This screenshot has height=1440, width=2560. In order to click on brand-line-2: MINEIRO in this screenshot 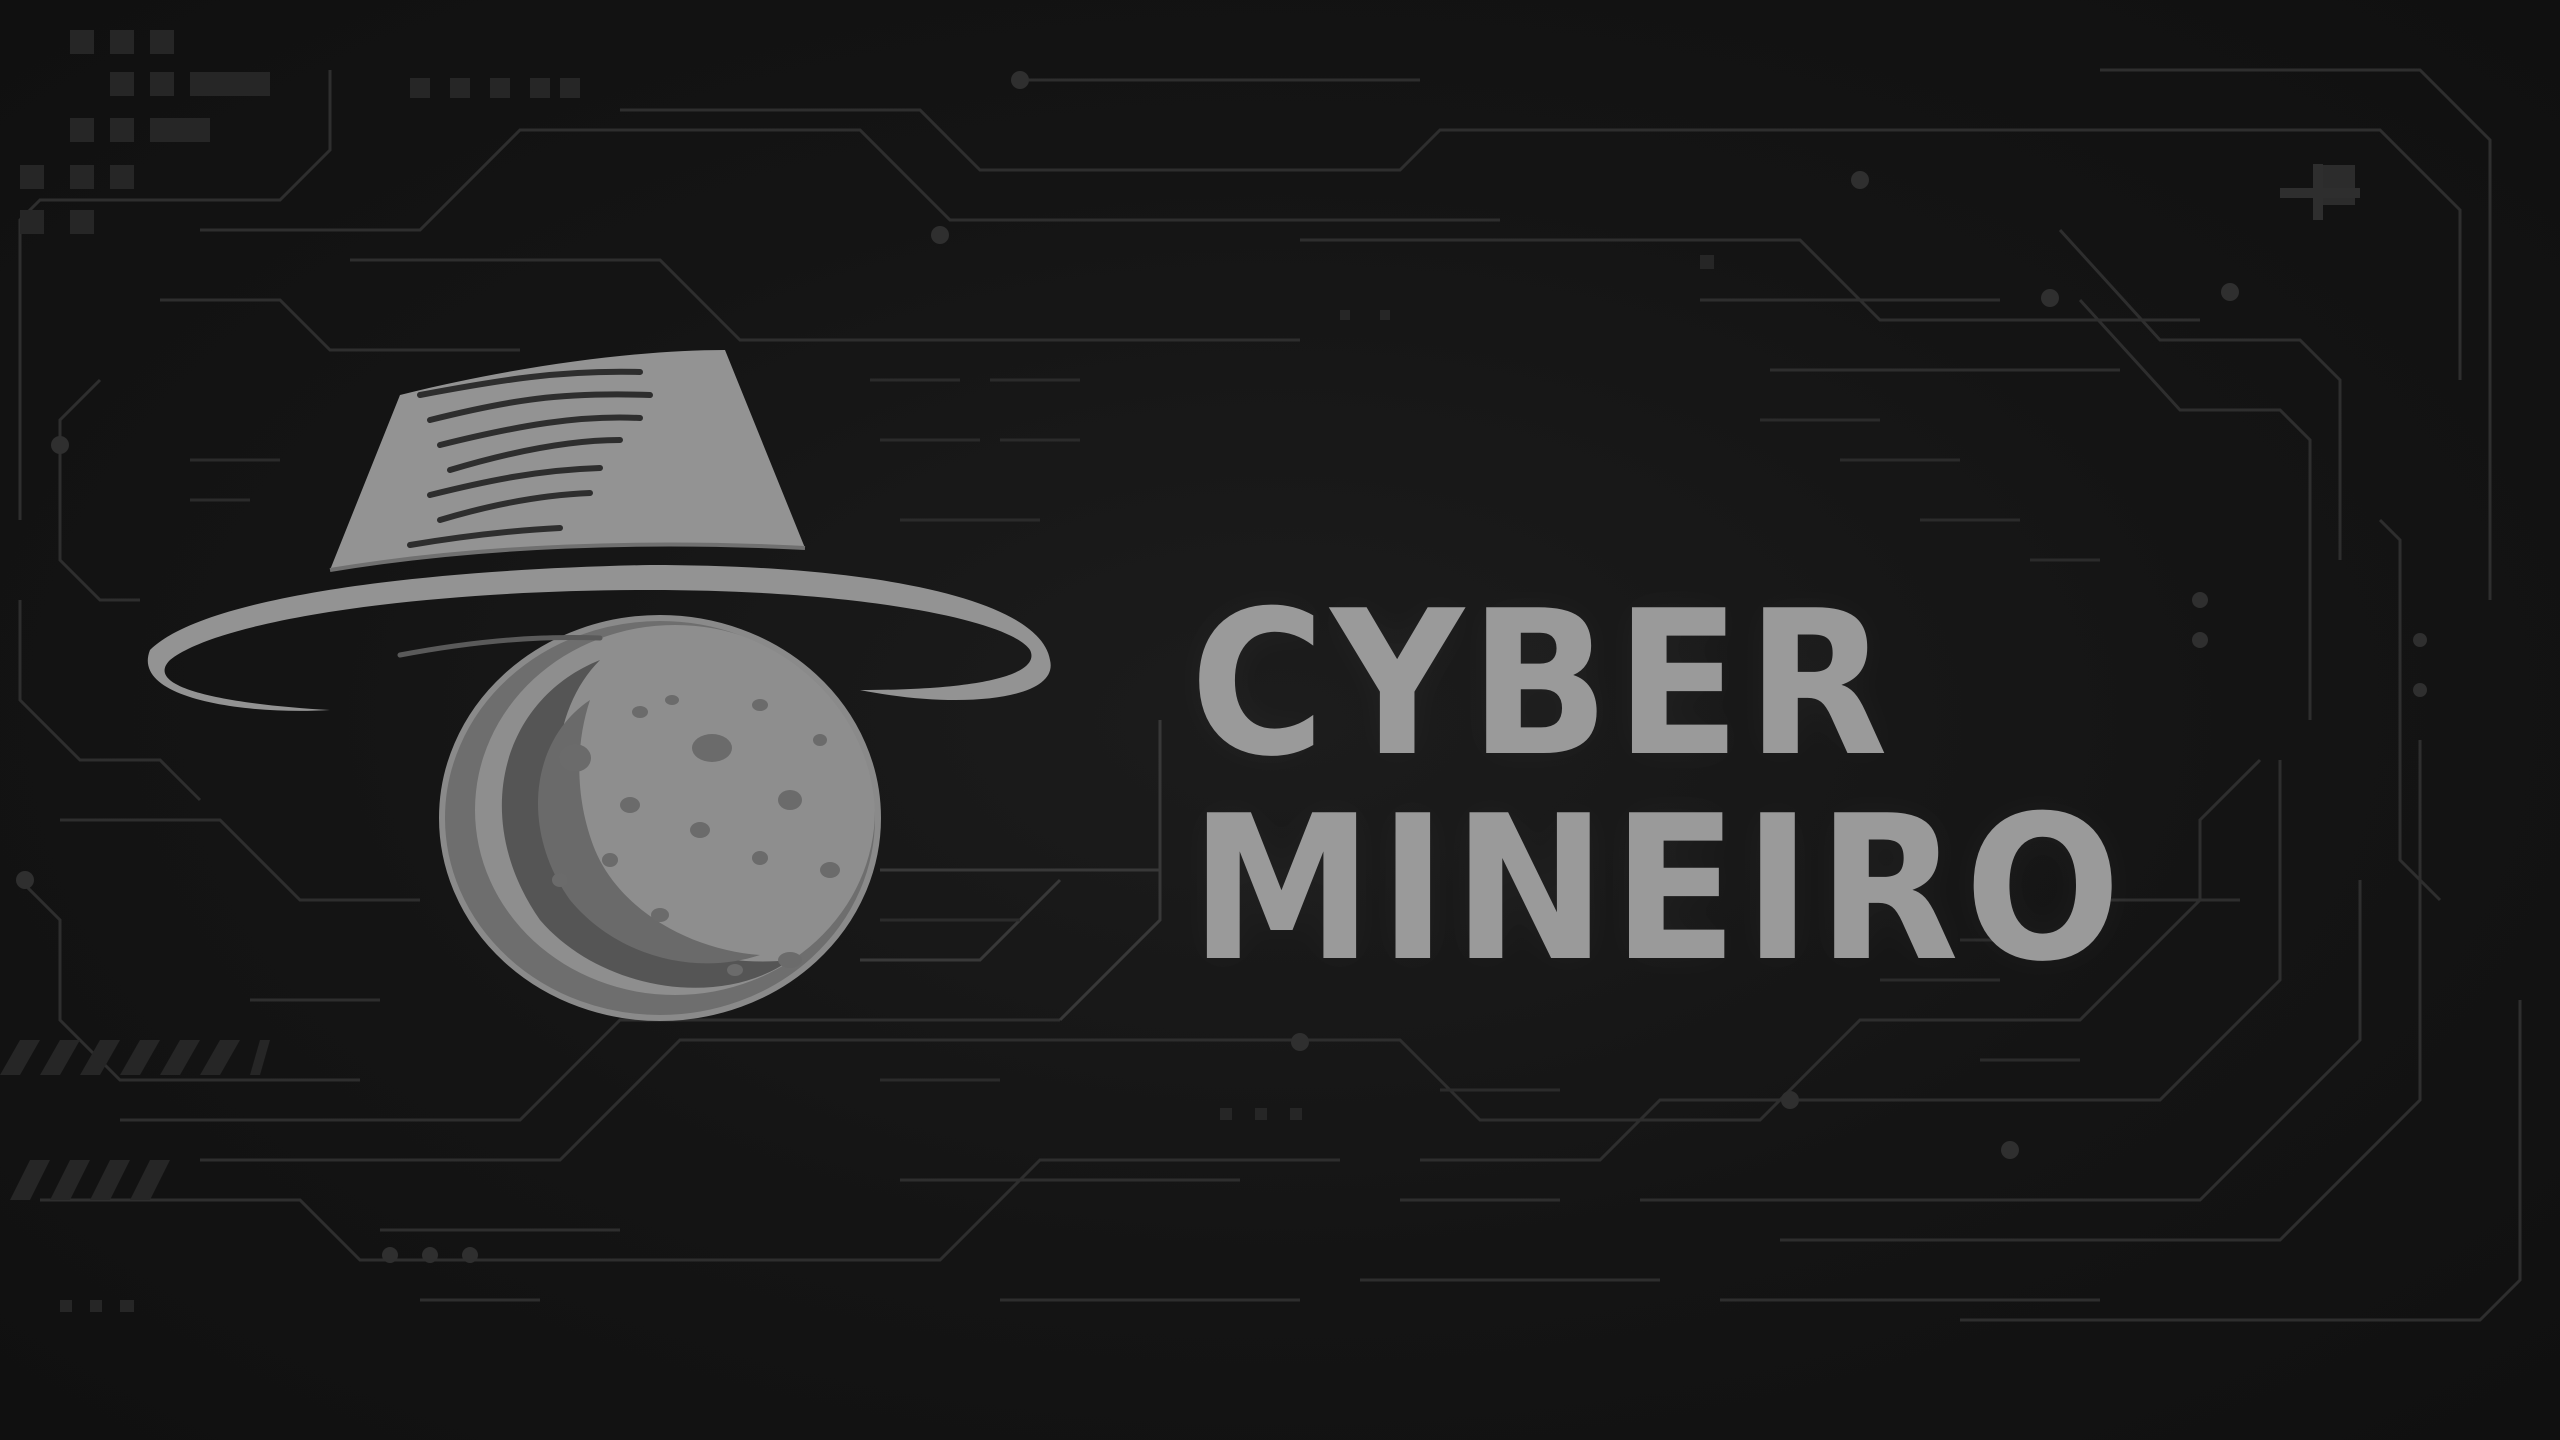, I will do `click(1658, 889)`.